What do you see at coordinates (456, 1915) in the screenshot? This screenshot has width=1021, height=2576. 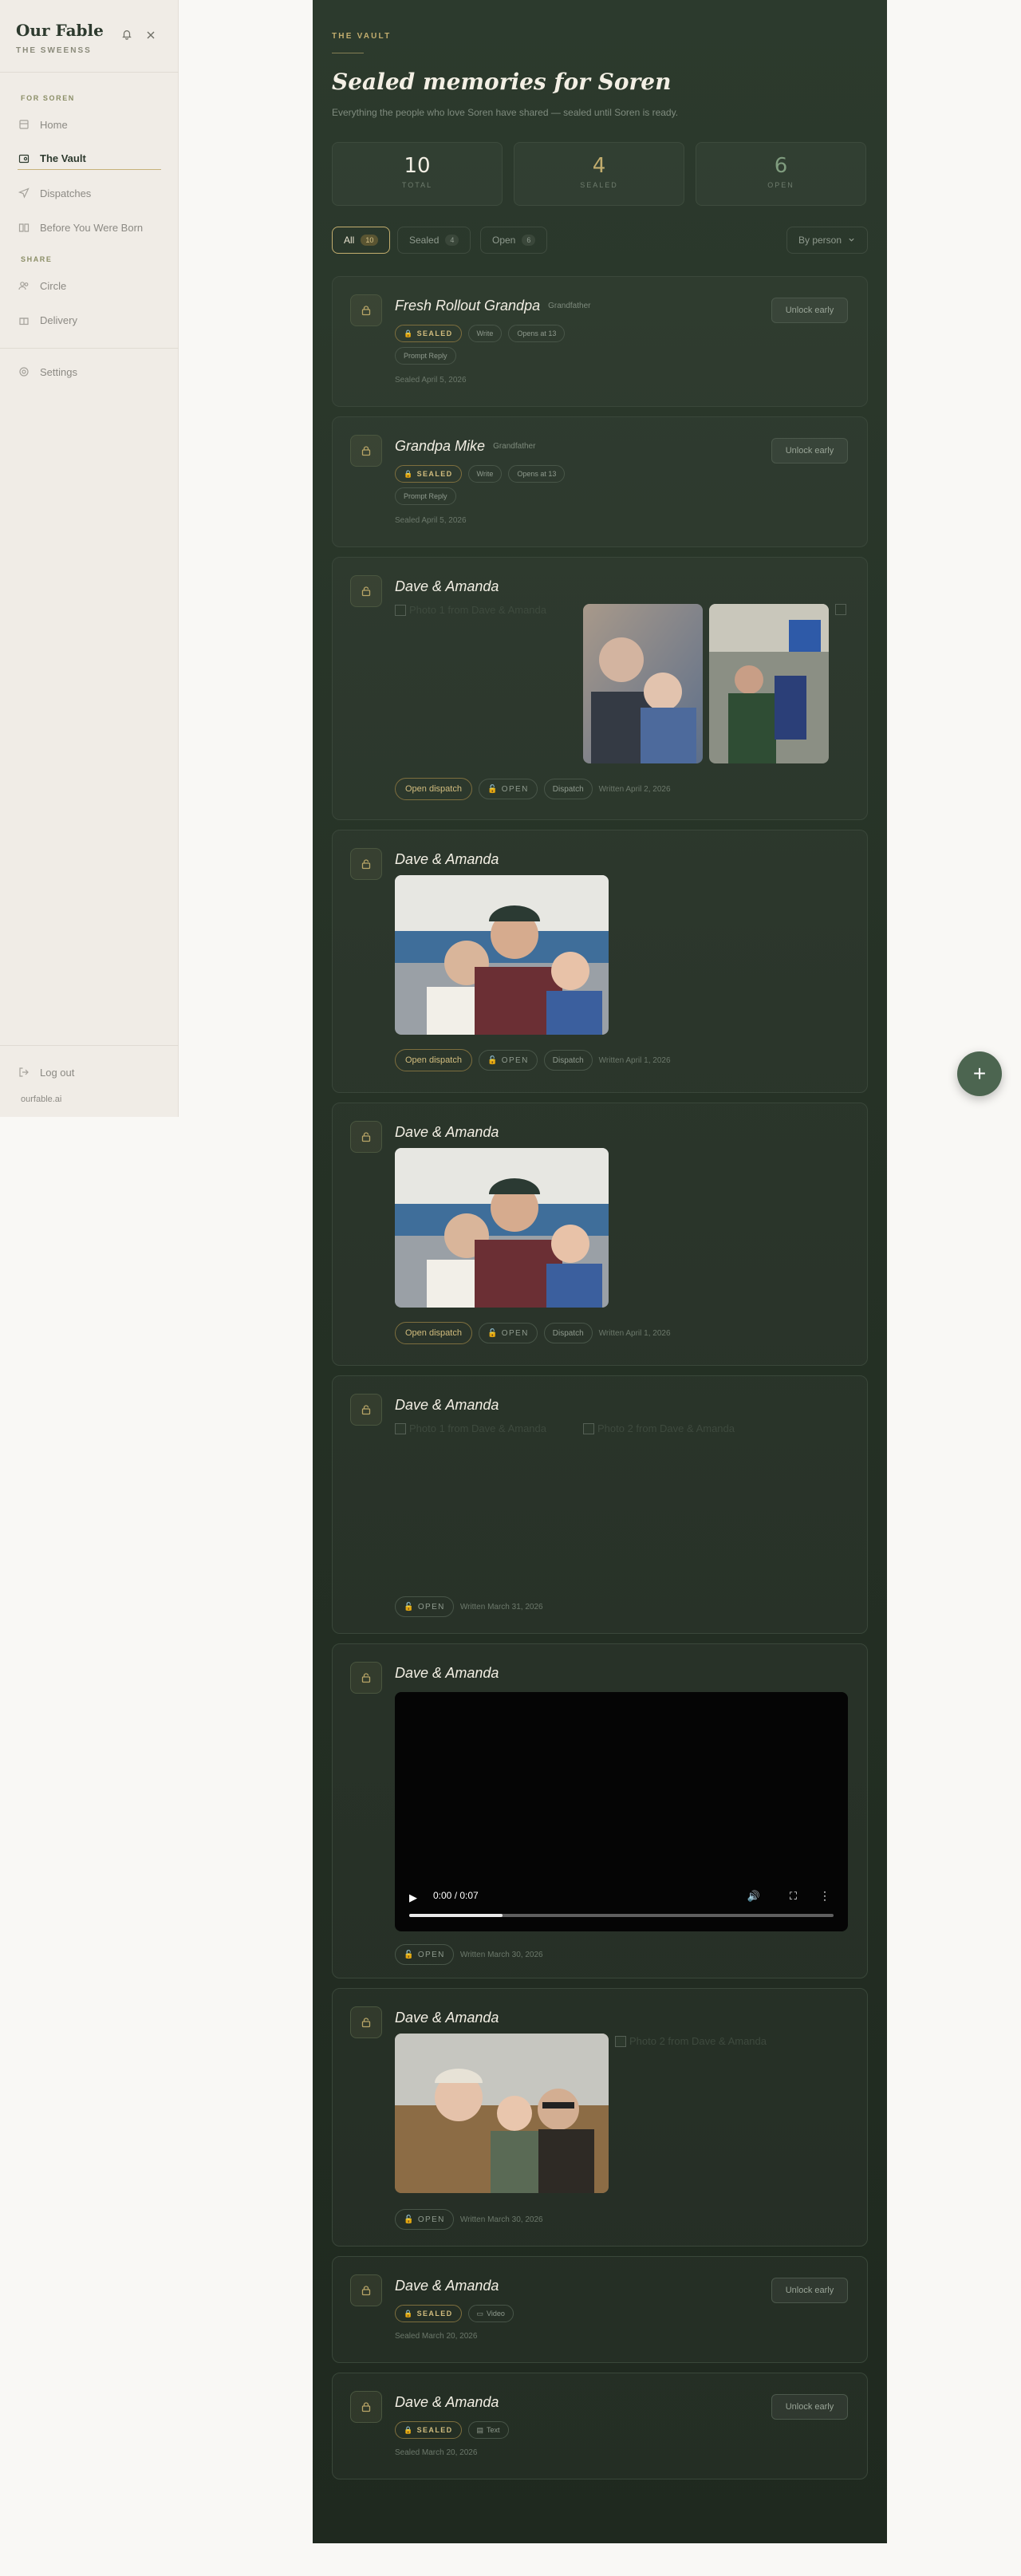 I see `video-progress` at bounding box center [456, 1915].